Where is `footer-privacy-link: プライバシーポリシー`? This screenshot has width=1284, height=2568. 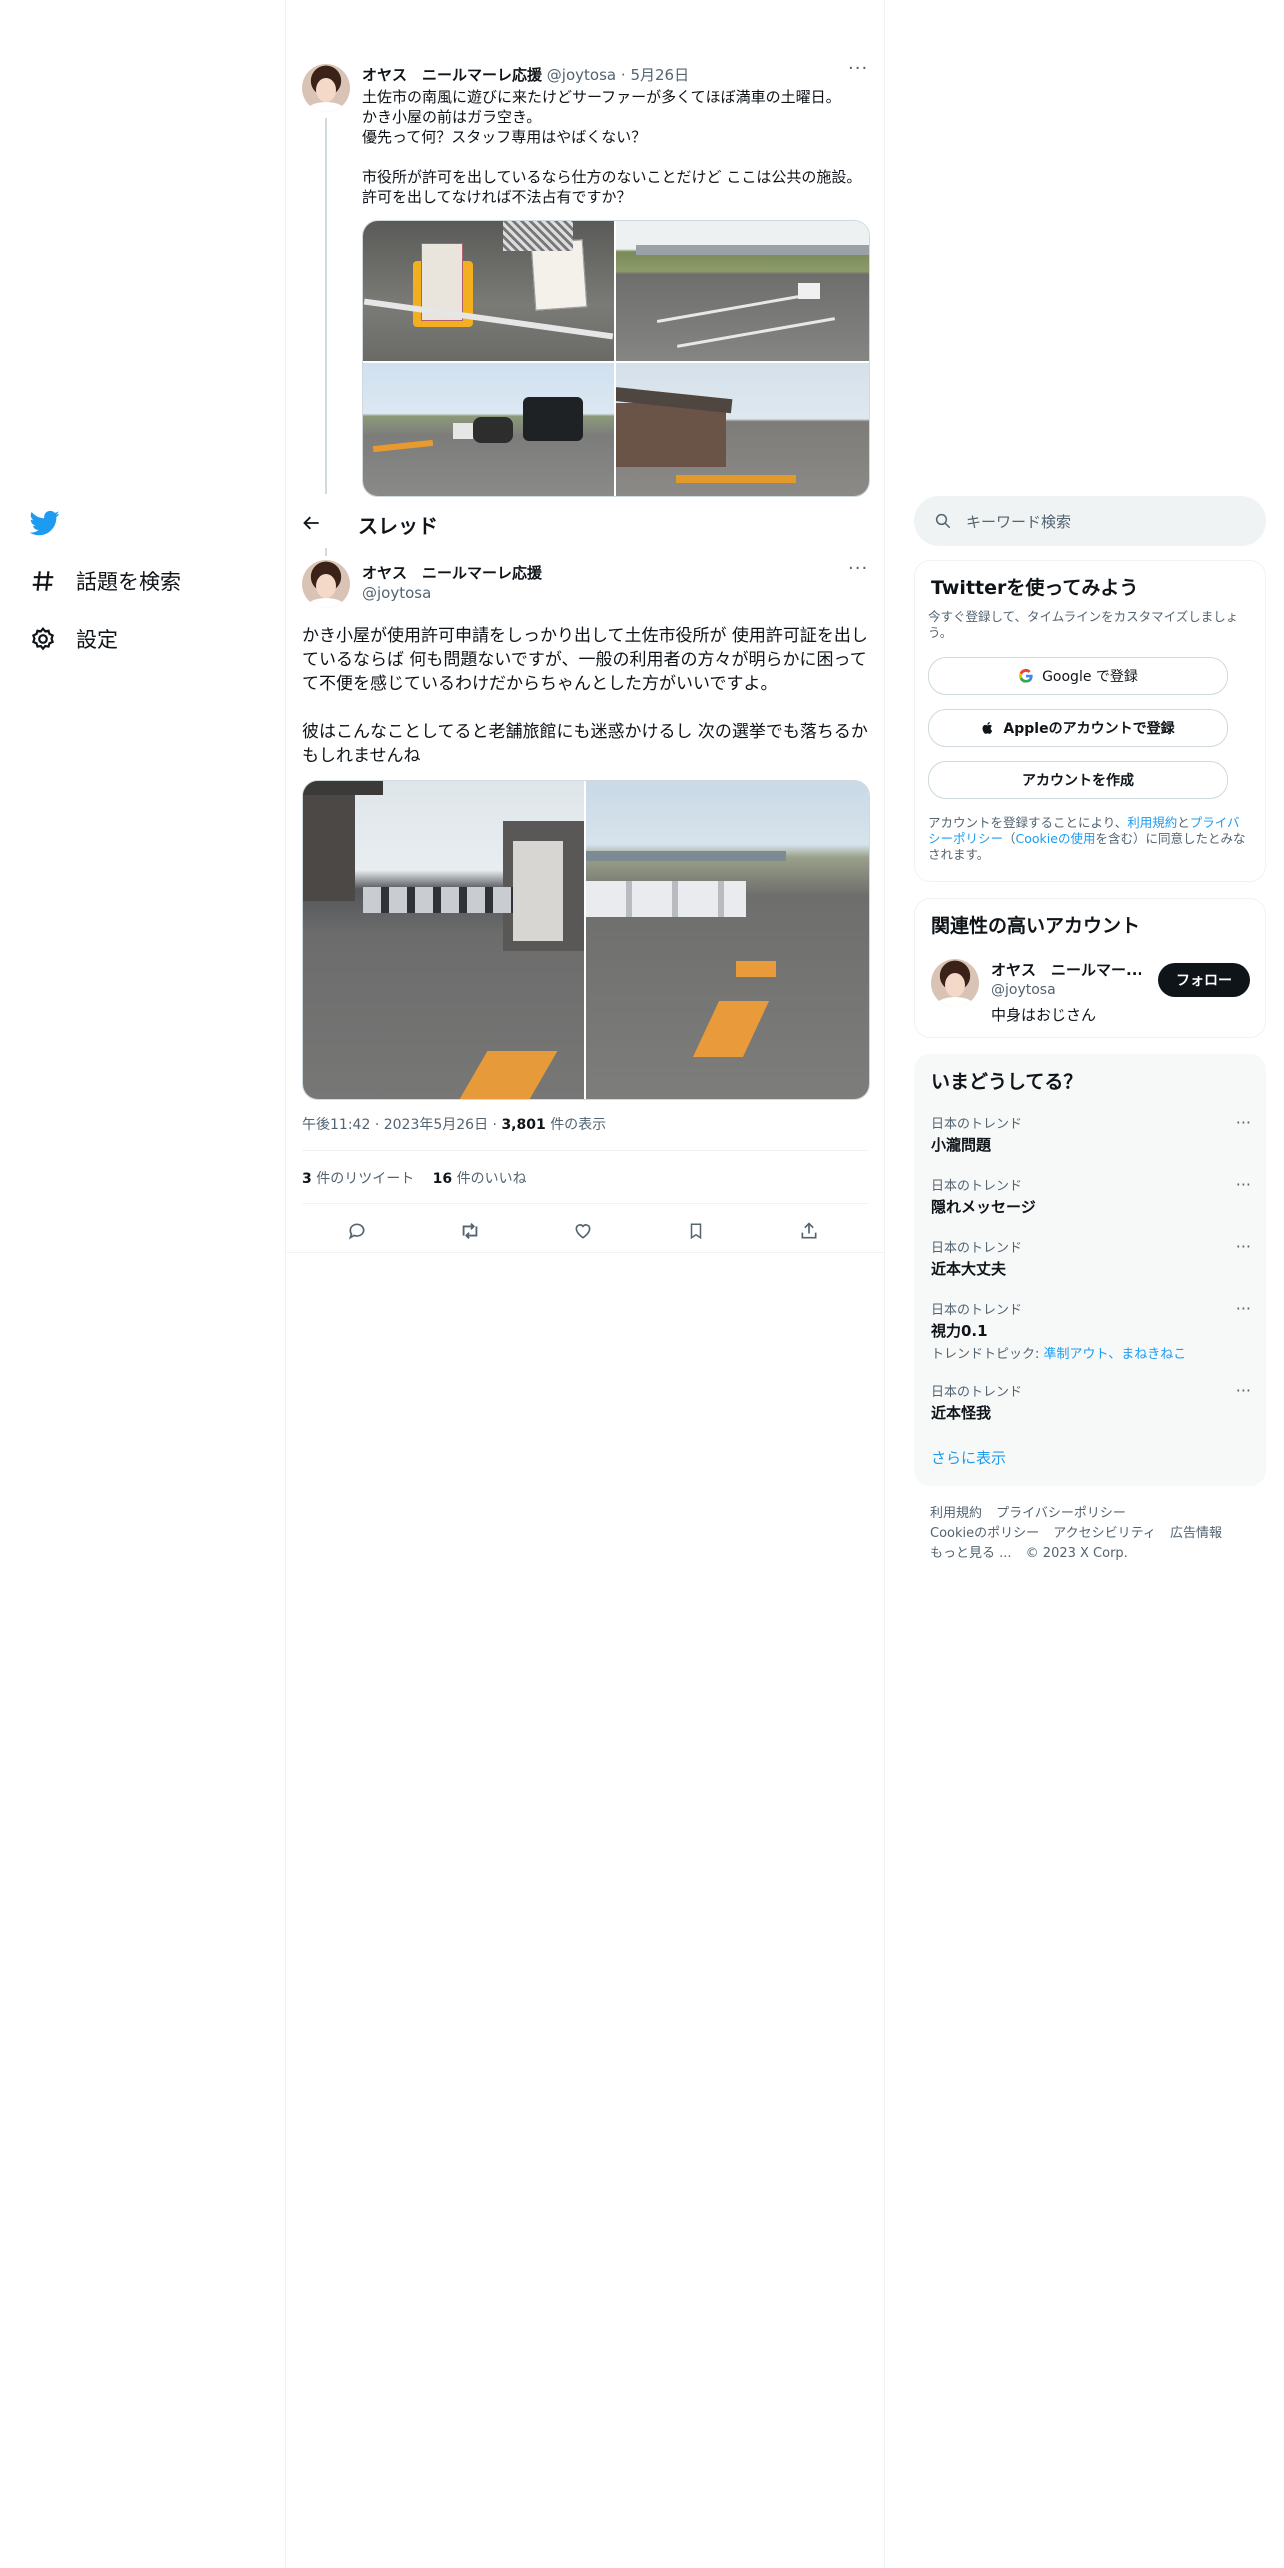 footer-privacy-link: プライバシーポリシー is located at coordinates (1061, 1513).